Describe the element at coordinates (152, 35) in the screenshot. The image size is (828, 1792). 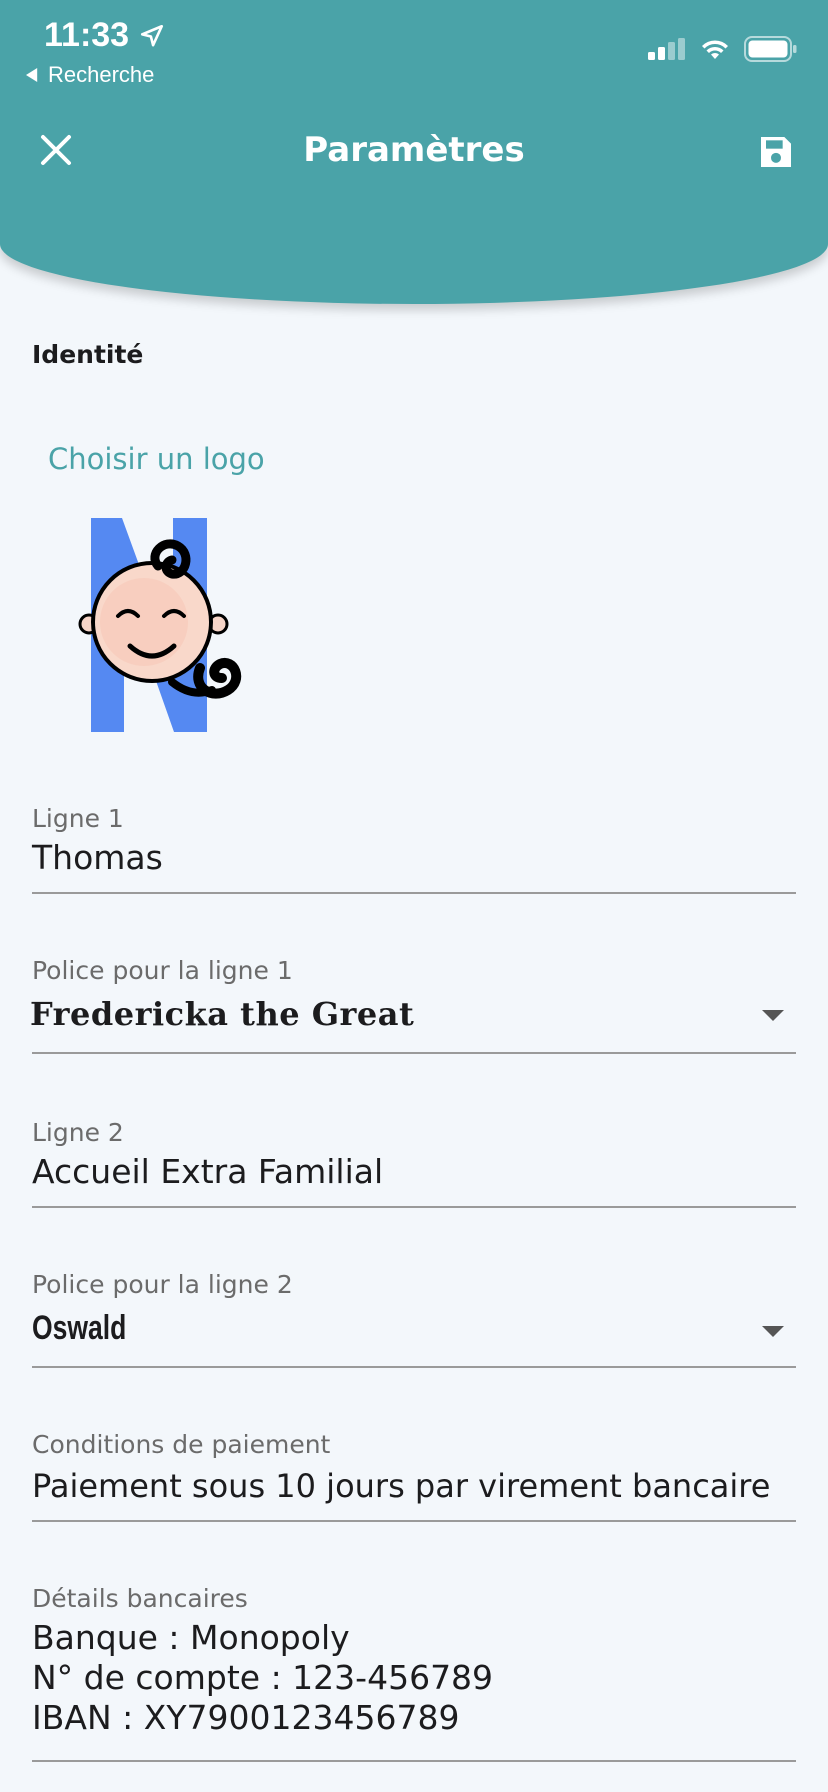
I see `location-arrow-icon` at that location.